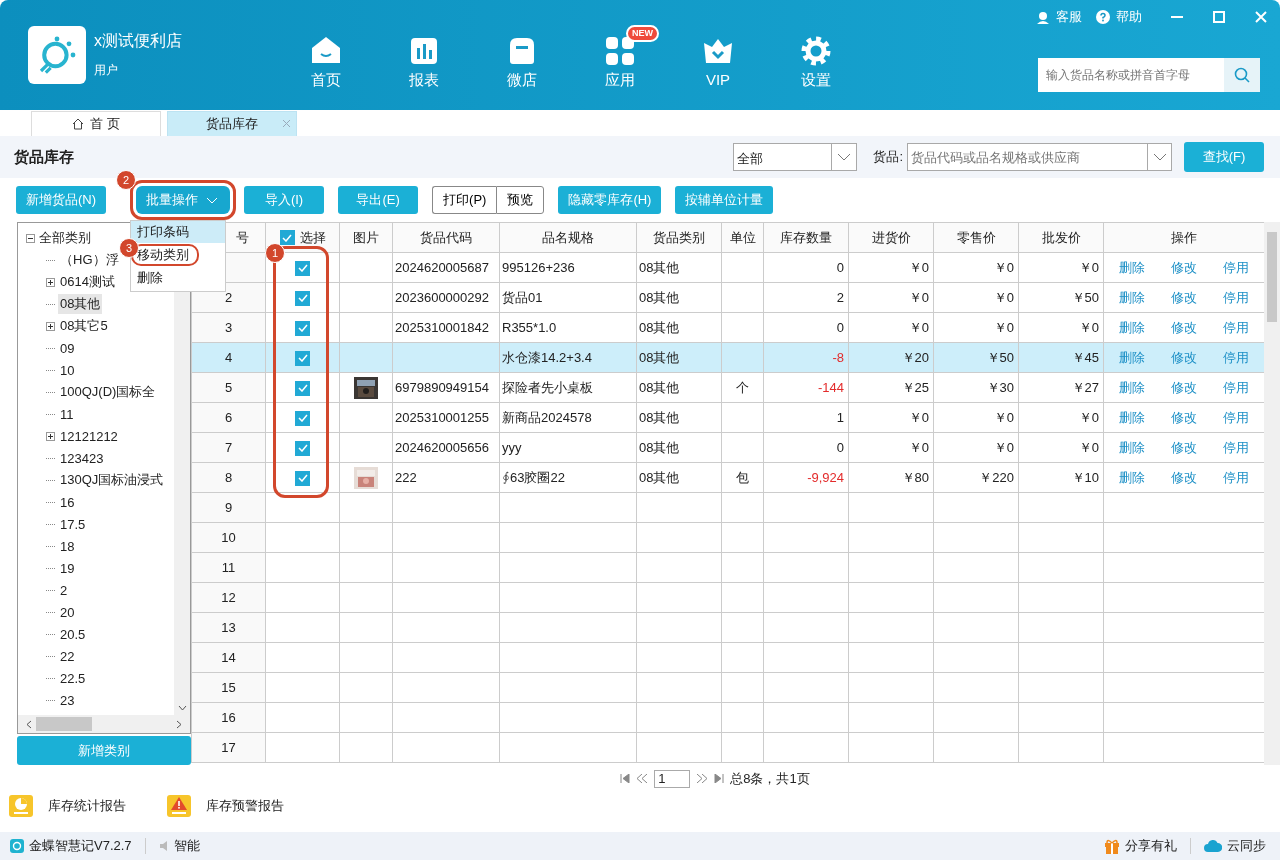  What do you see at coordinates (1059, 17) in the screenshot?
I see `service-link: 客服` at bounding box center [1059, 17].